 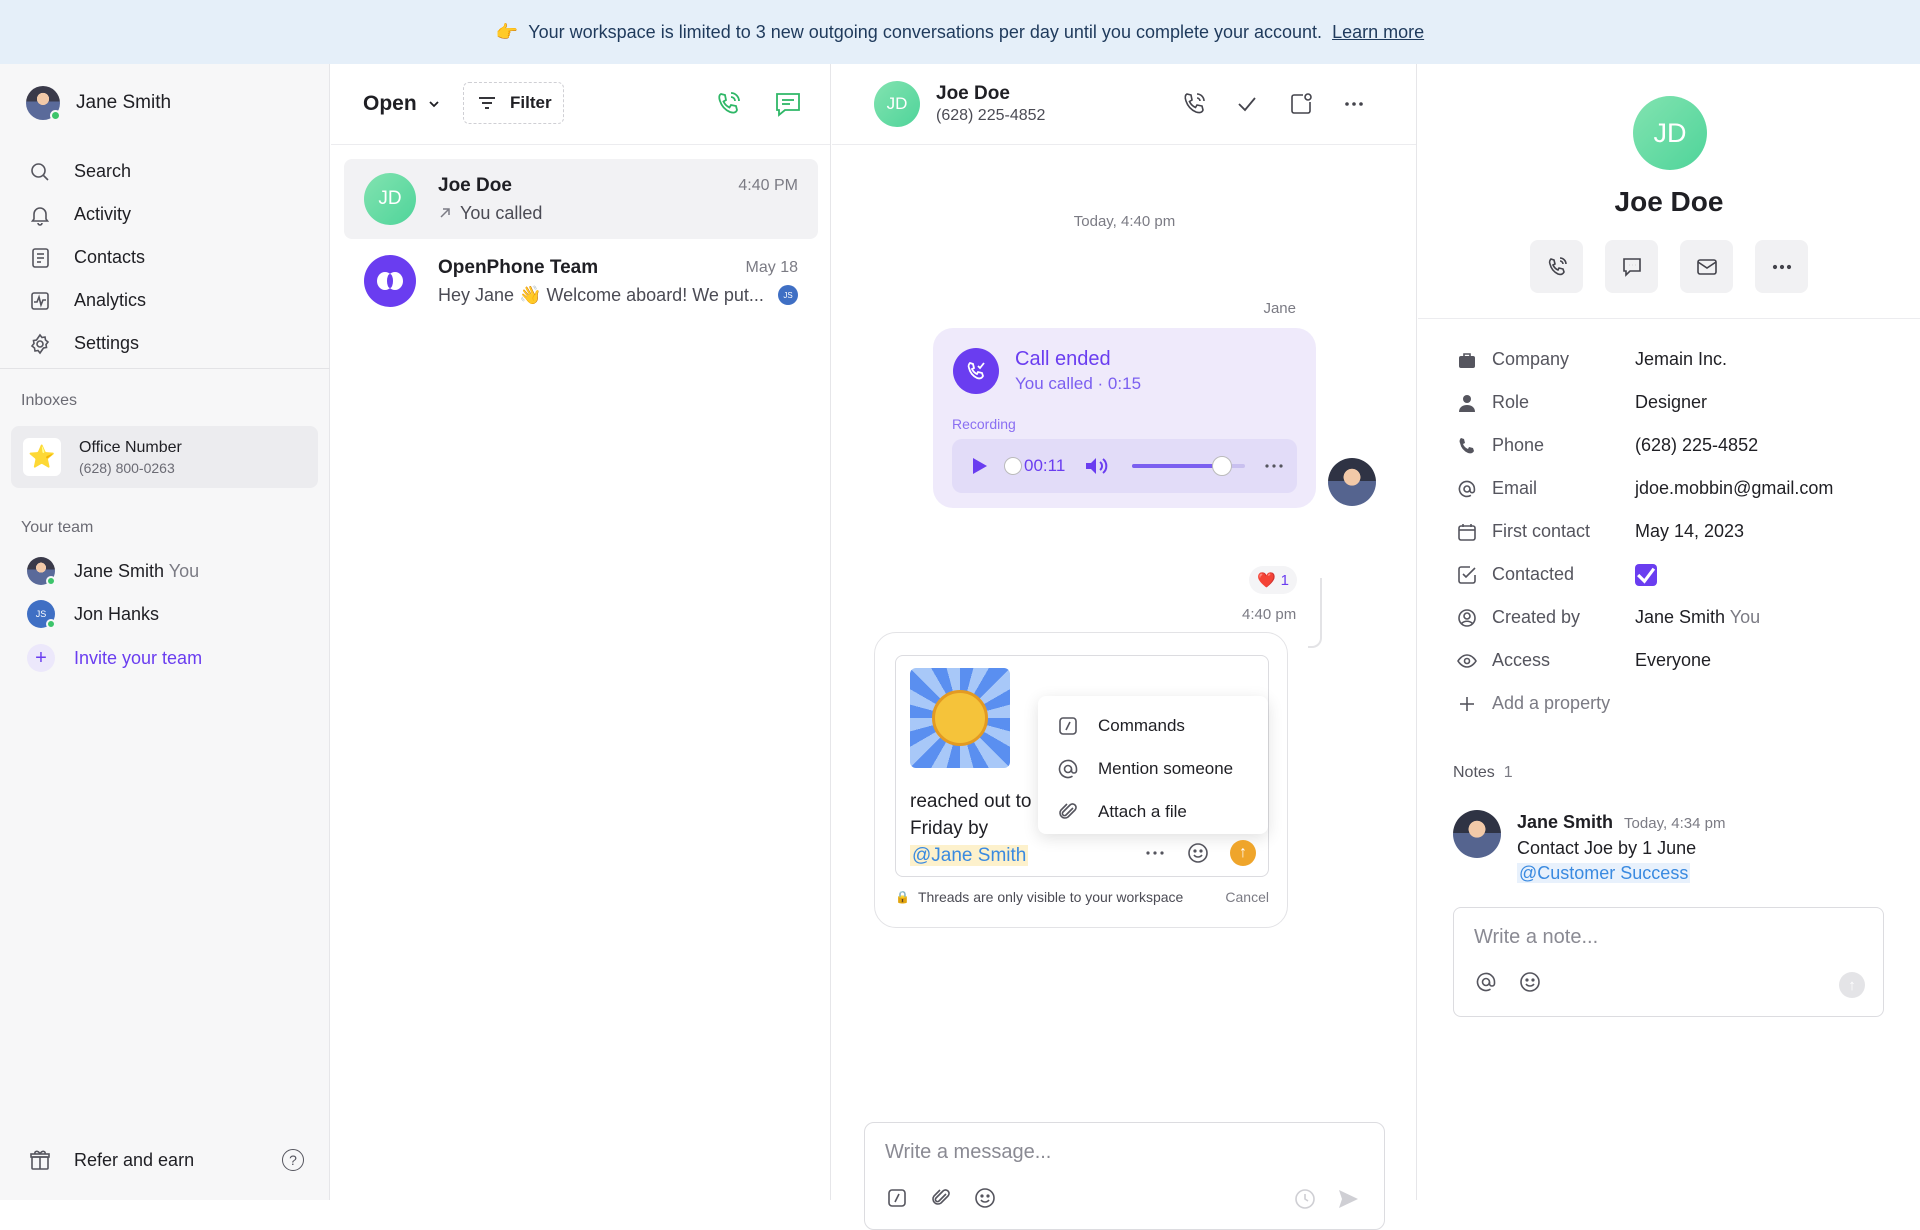 What do you see at coordinates (1556, 266) in the screenshot?
I see `call-contact-button` at bounding box center [1556, 266].